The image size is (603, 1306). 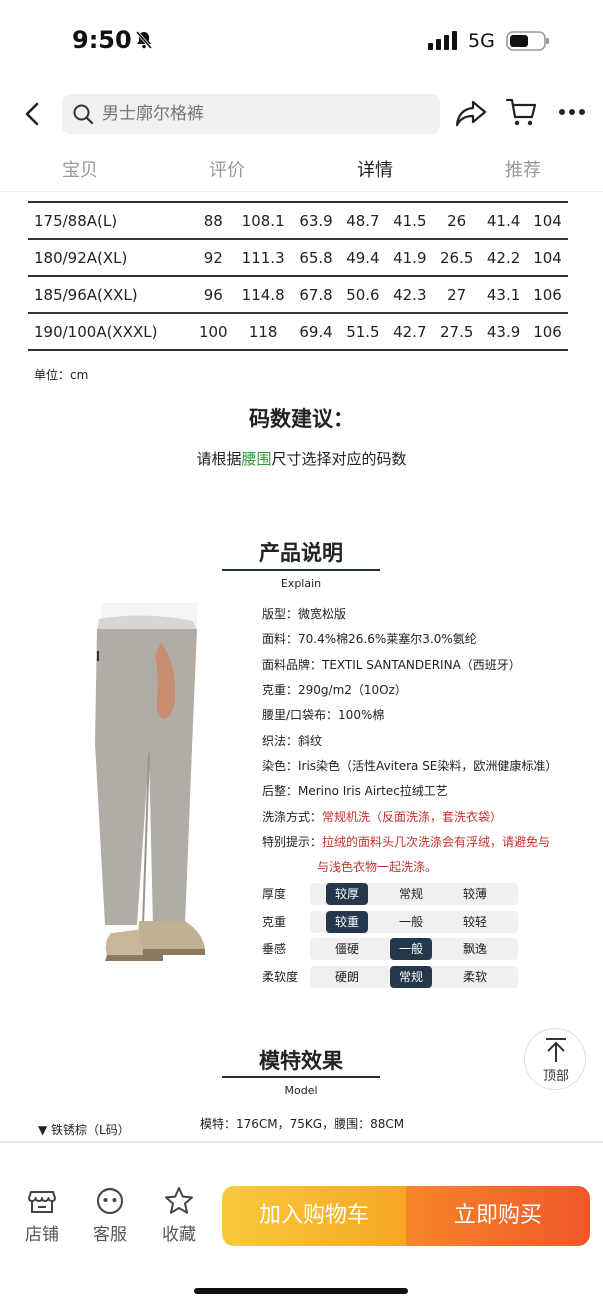 I want to click on size-value-cell: 48, so click(x=363, y=198).